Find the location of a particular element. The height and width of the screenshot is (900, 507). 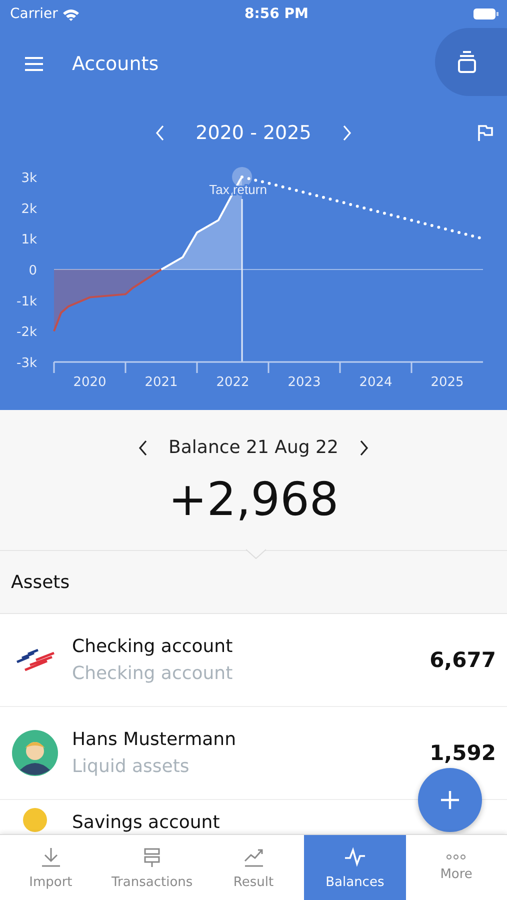

account-name: Hans Mustermann is located at coordinates (154, 739).